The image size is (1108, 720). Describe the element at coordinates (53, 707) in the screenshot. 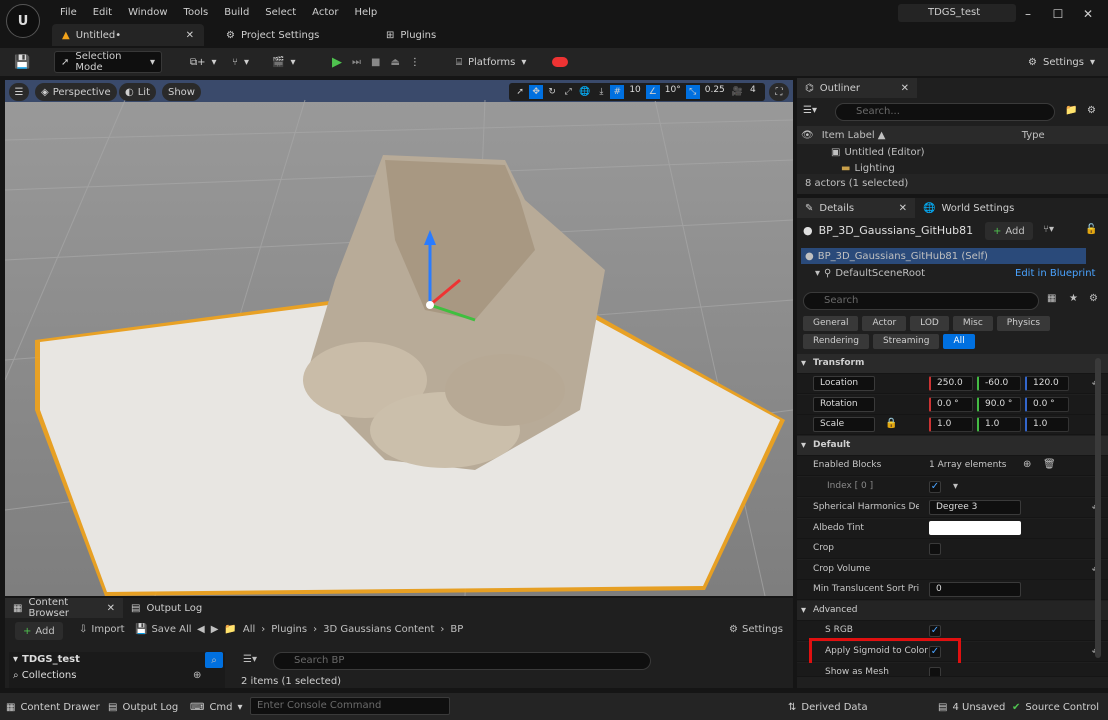

I see `content-drawer-button: ▦ Content Drawer` at that location.